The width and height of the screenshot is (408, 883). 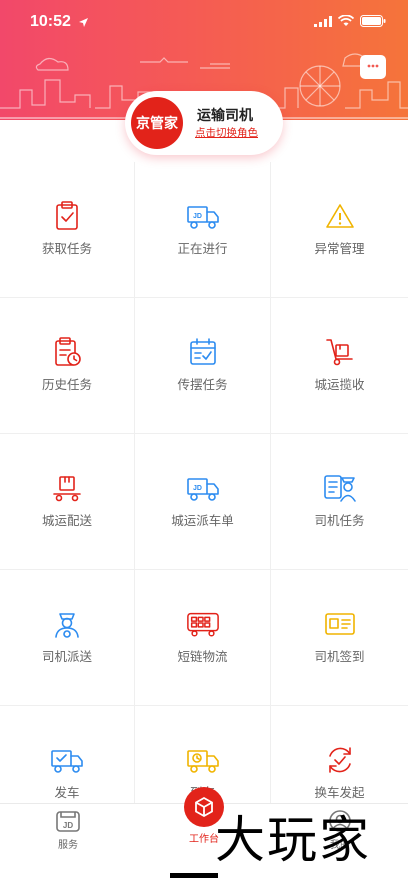 I want to click on menu-item-8: 司机任务, so click(x=339, y=502).